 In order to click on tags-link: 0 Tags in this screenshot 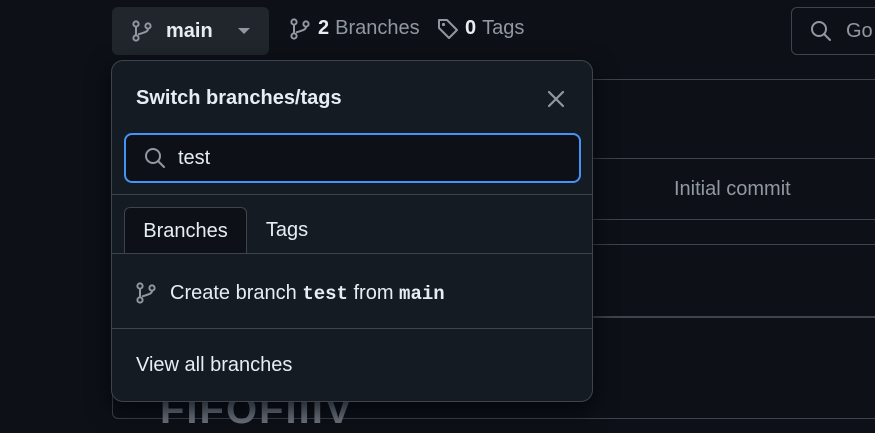, I will do `click(480, 28)`.